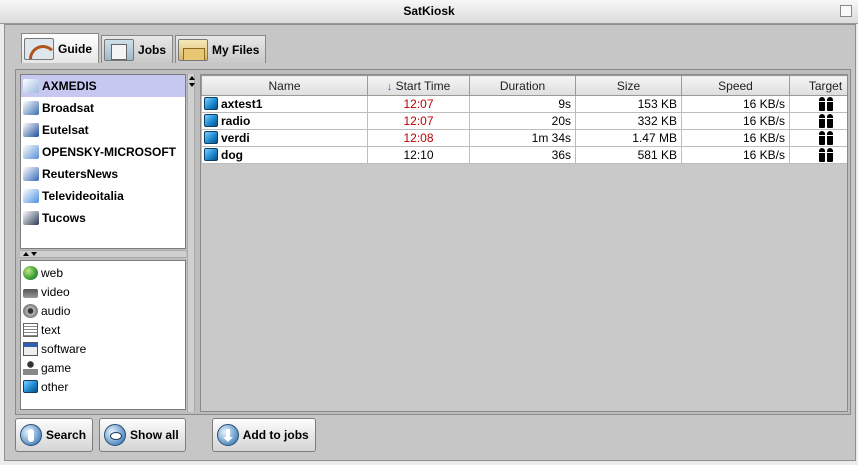 Image resolution: width=858 pixels, height=465 pixels. I want to click on channel-label: OPENSKY-MICROSOFT, so click(109, 152).